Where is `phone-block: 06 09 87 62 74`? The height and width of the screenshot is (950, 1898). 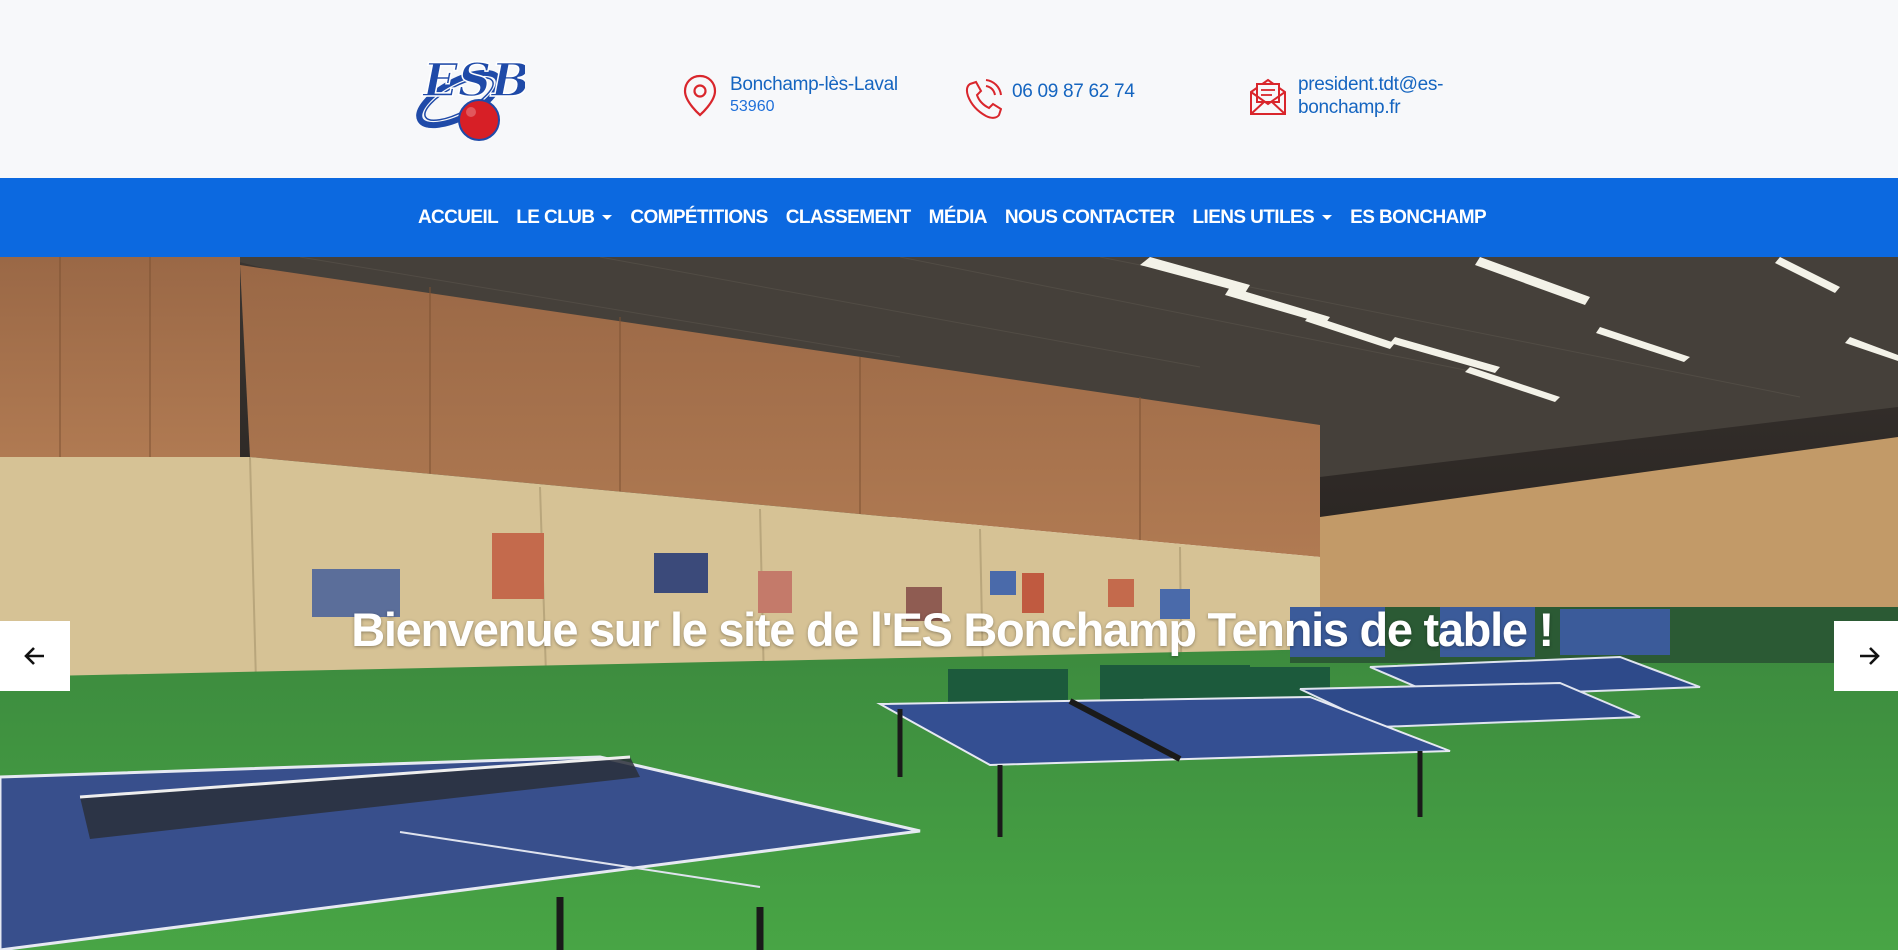 phone-block: 06 09 87 62 74 is located at coordinates (1048, 99).